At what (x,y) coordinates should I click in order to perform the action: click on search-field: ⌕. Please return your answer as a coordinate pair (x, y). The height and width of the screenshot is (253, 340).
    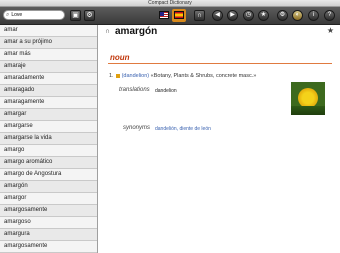
    Looking at the image, I should click on (34, 15).